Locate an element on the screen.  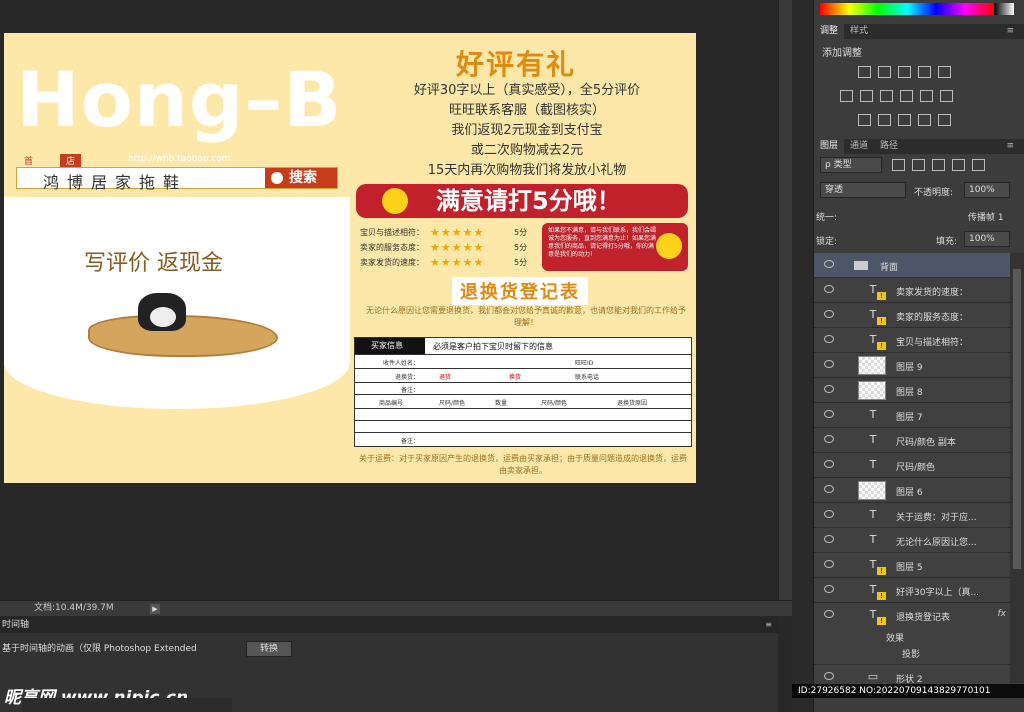
tab-styles: 样式 is located at coordinates (859, 31).